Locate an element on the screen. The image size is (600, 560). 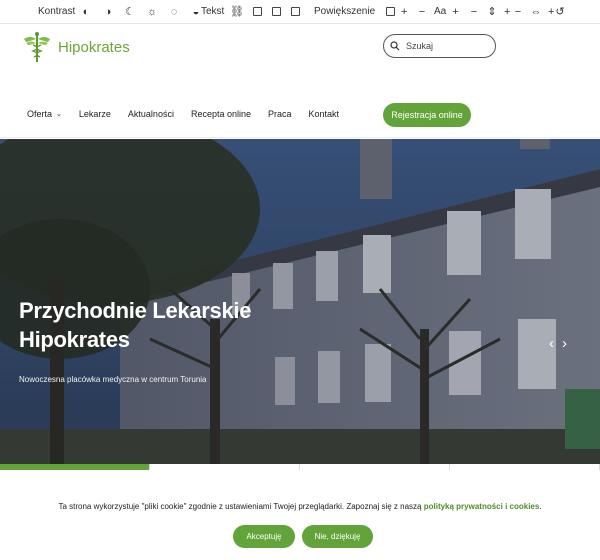
text-align-icon is located at coordinates (295, 11).